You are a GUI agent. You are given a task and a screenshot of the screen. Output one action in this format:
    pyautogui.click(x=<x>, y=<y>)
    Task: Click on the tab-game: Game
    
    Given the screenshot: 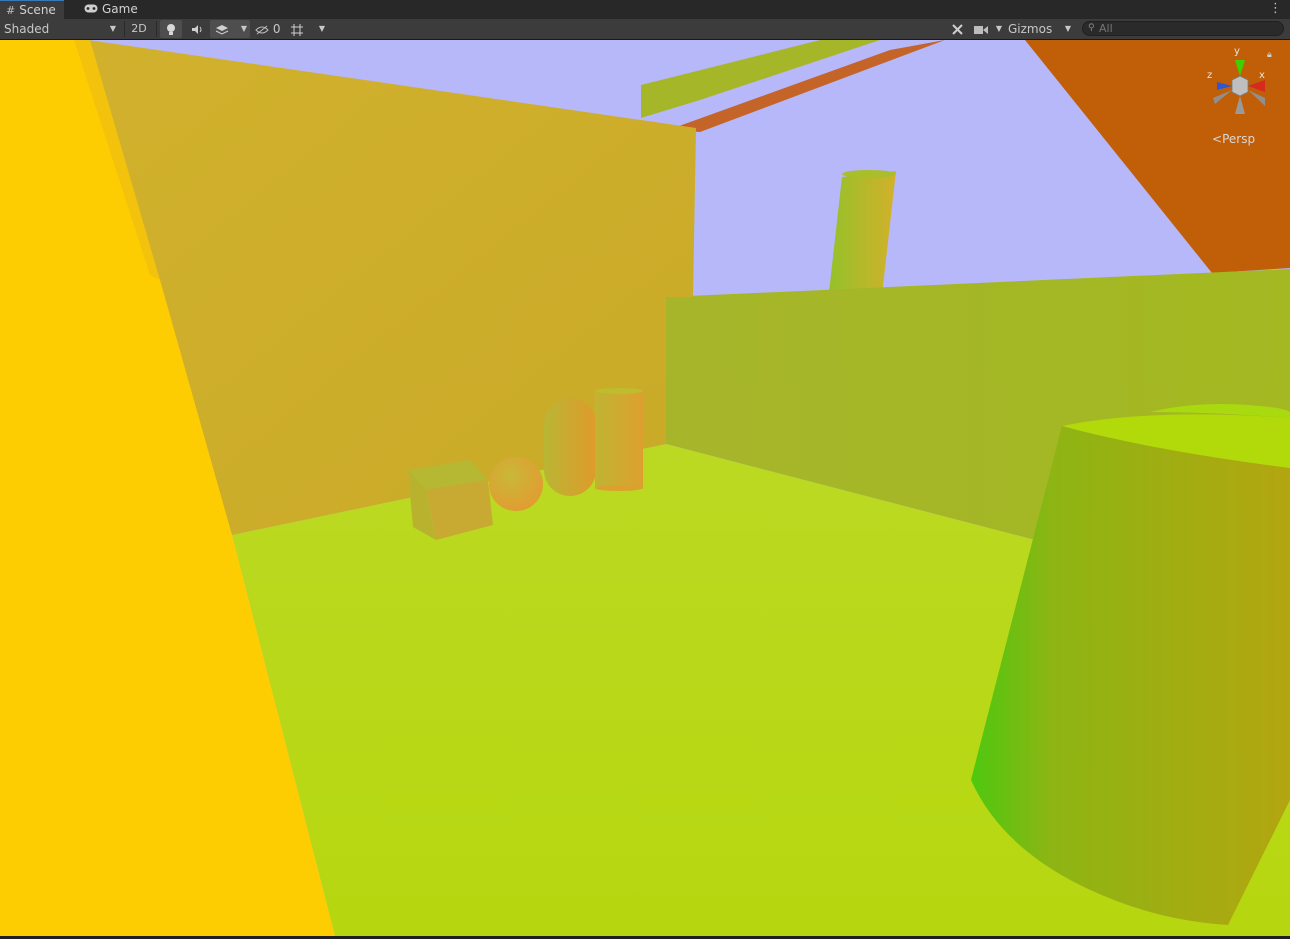 What is the action you would take?
    pyautogui.click(x=112, y=9)
    